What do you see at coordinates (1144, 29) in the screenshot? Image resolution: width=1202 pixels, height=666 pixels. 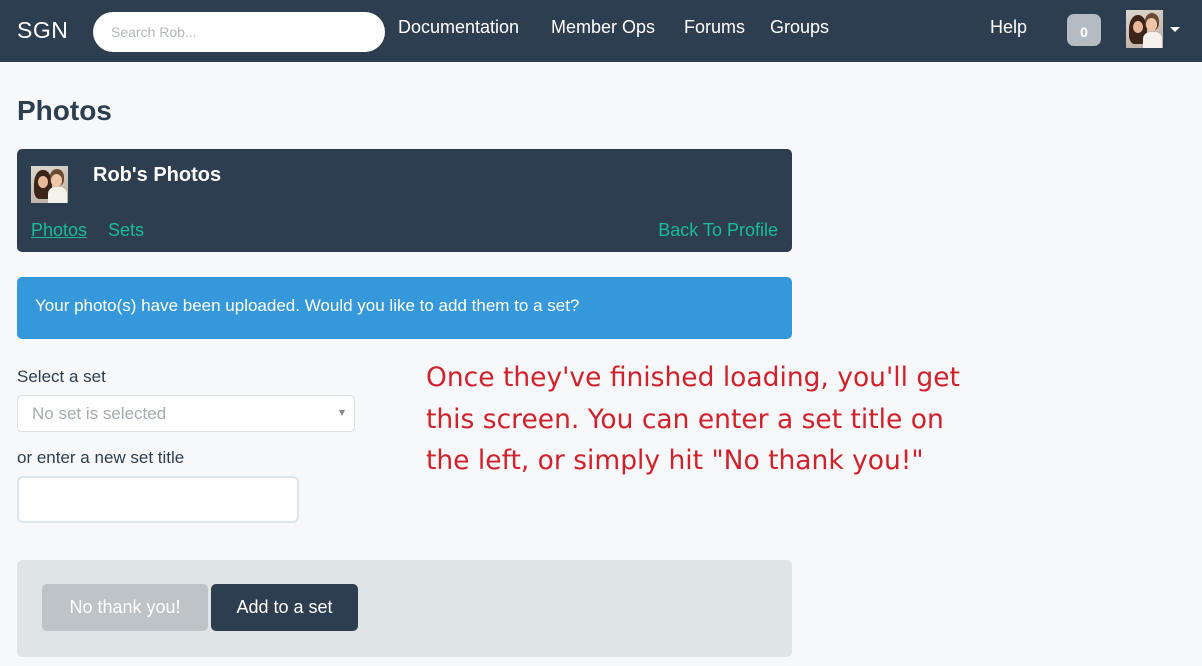 I see `user-avatar` at bounding box center [1144, 29].